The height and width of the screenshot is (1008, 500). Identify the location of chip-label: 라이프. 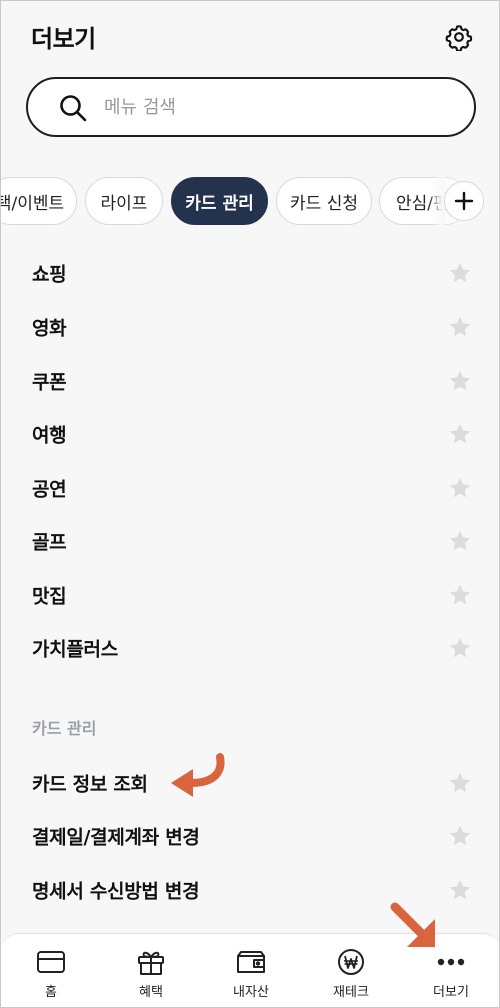
(124, 203).